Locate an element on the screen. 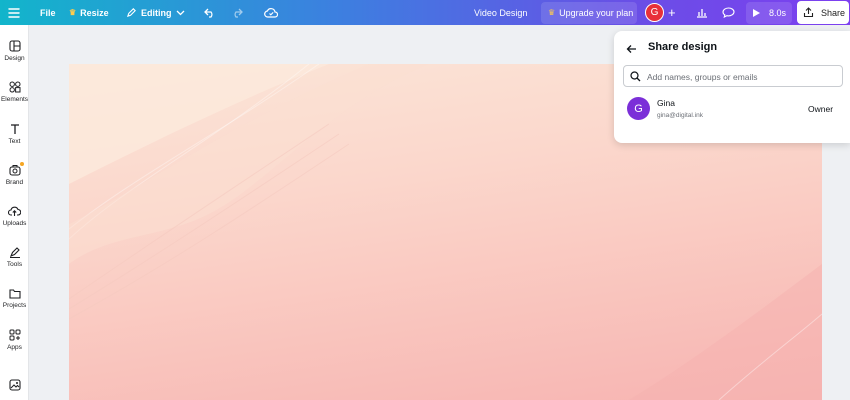 This screenshot has width=850, height=400. sidebar-item-uploads: Uploads is located at coordinates (14, 216).